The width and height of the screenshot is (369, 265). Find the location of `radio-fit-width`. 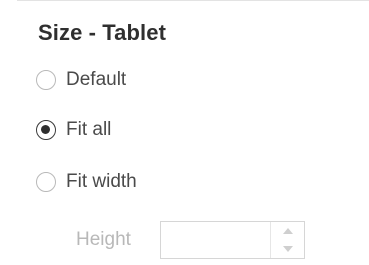

radio-fit-width is located at coordinates (46, 182).